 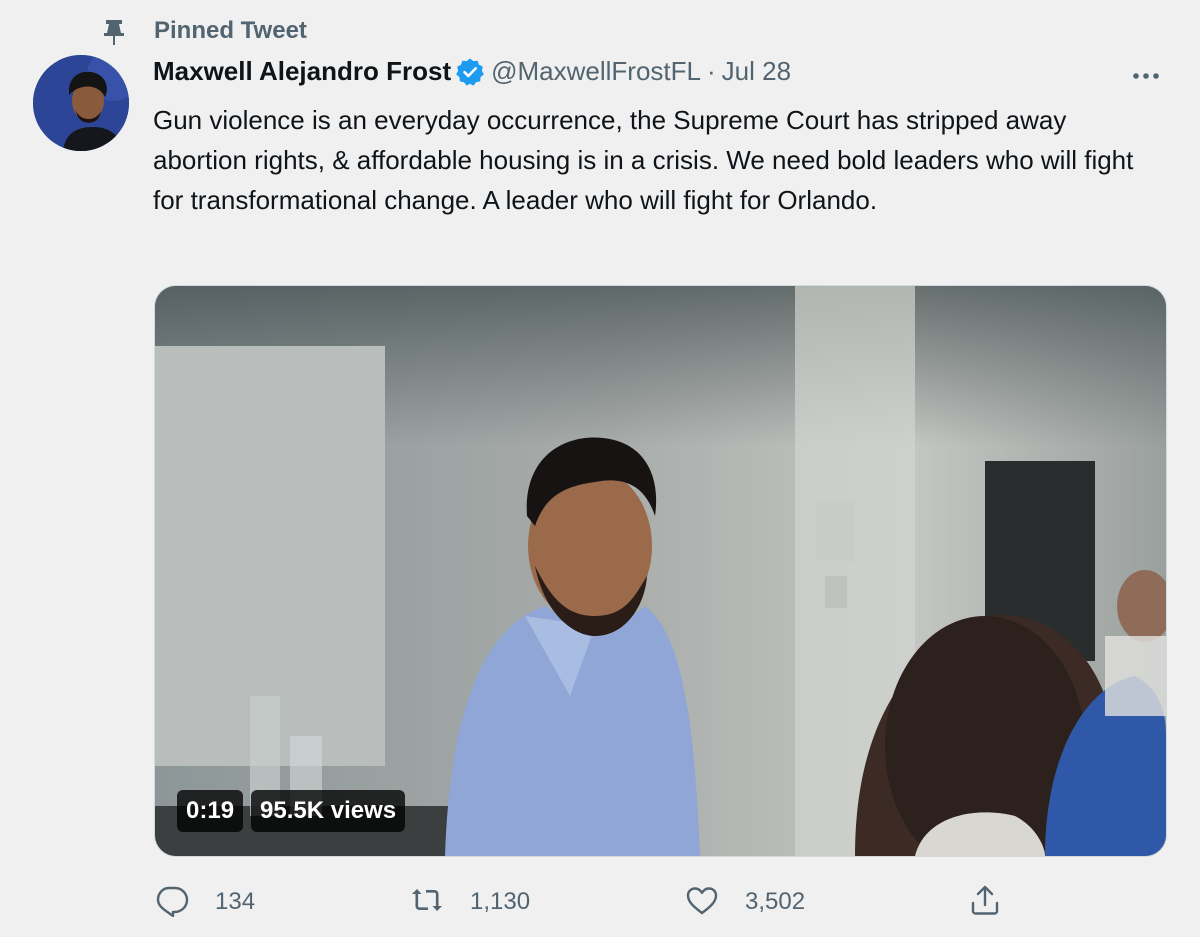 I want to click on share-icon, so click(x=985, y=902).